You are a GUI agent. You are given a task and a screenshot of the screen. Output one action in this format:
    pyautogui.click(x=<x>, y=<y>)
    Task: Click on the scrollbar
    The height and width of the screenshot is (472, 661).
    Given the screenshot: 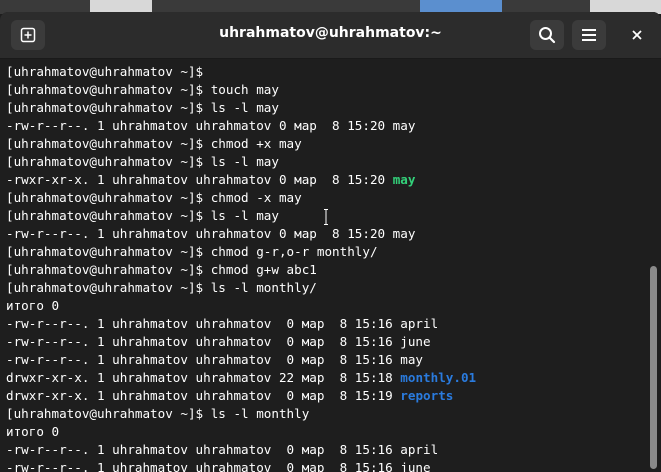 What is the action you would take?
    pyautogui.click(x=654, y=265)
    